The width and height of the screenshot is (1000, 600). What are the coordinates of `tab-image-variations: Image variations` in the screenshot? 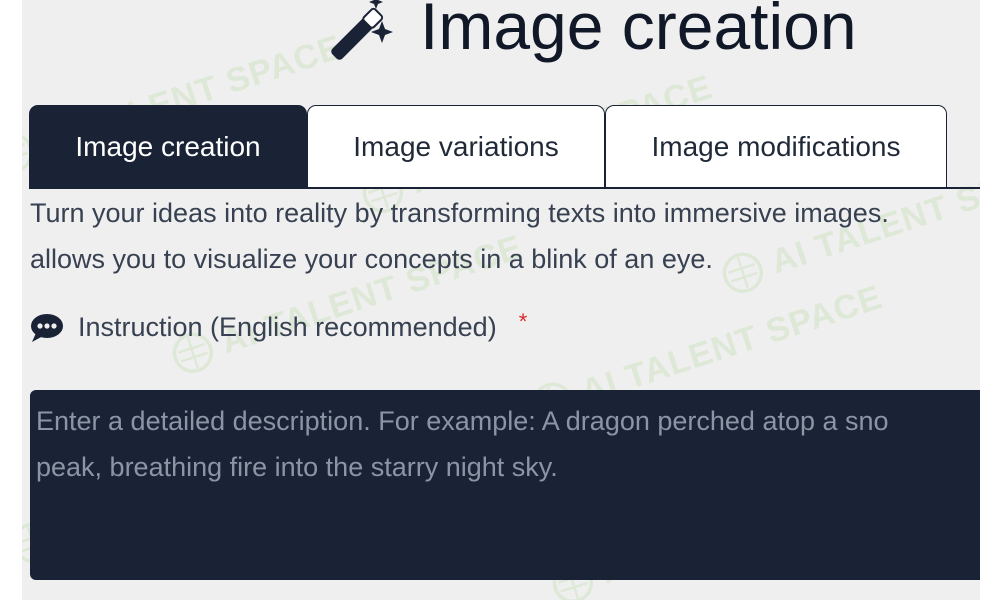 It's located at (456, 146).